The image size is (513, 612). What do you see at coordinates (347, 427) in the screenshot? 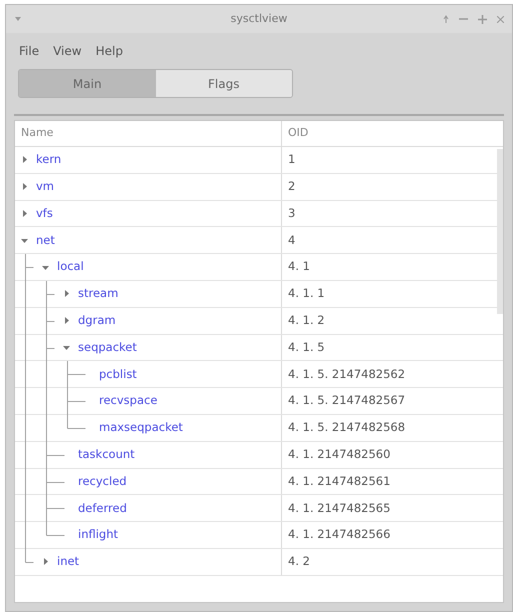
I see `oid-text: 4. 1. 5. 2147482568` at bounding box center [347, 427].